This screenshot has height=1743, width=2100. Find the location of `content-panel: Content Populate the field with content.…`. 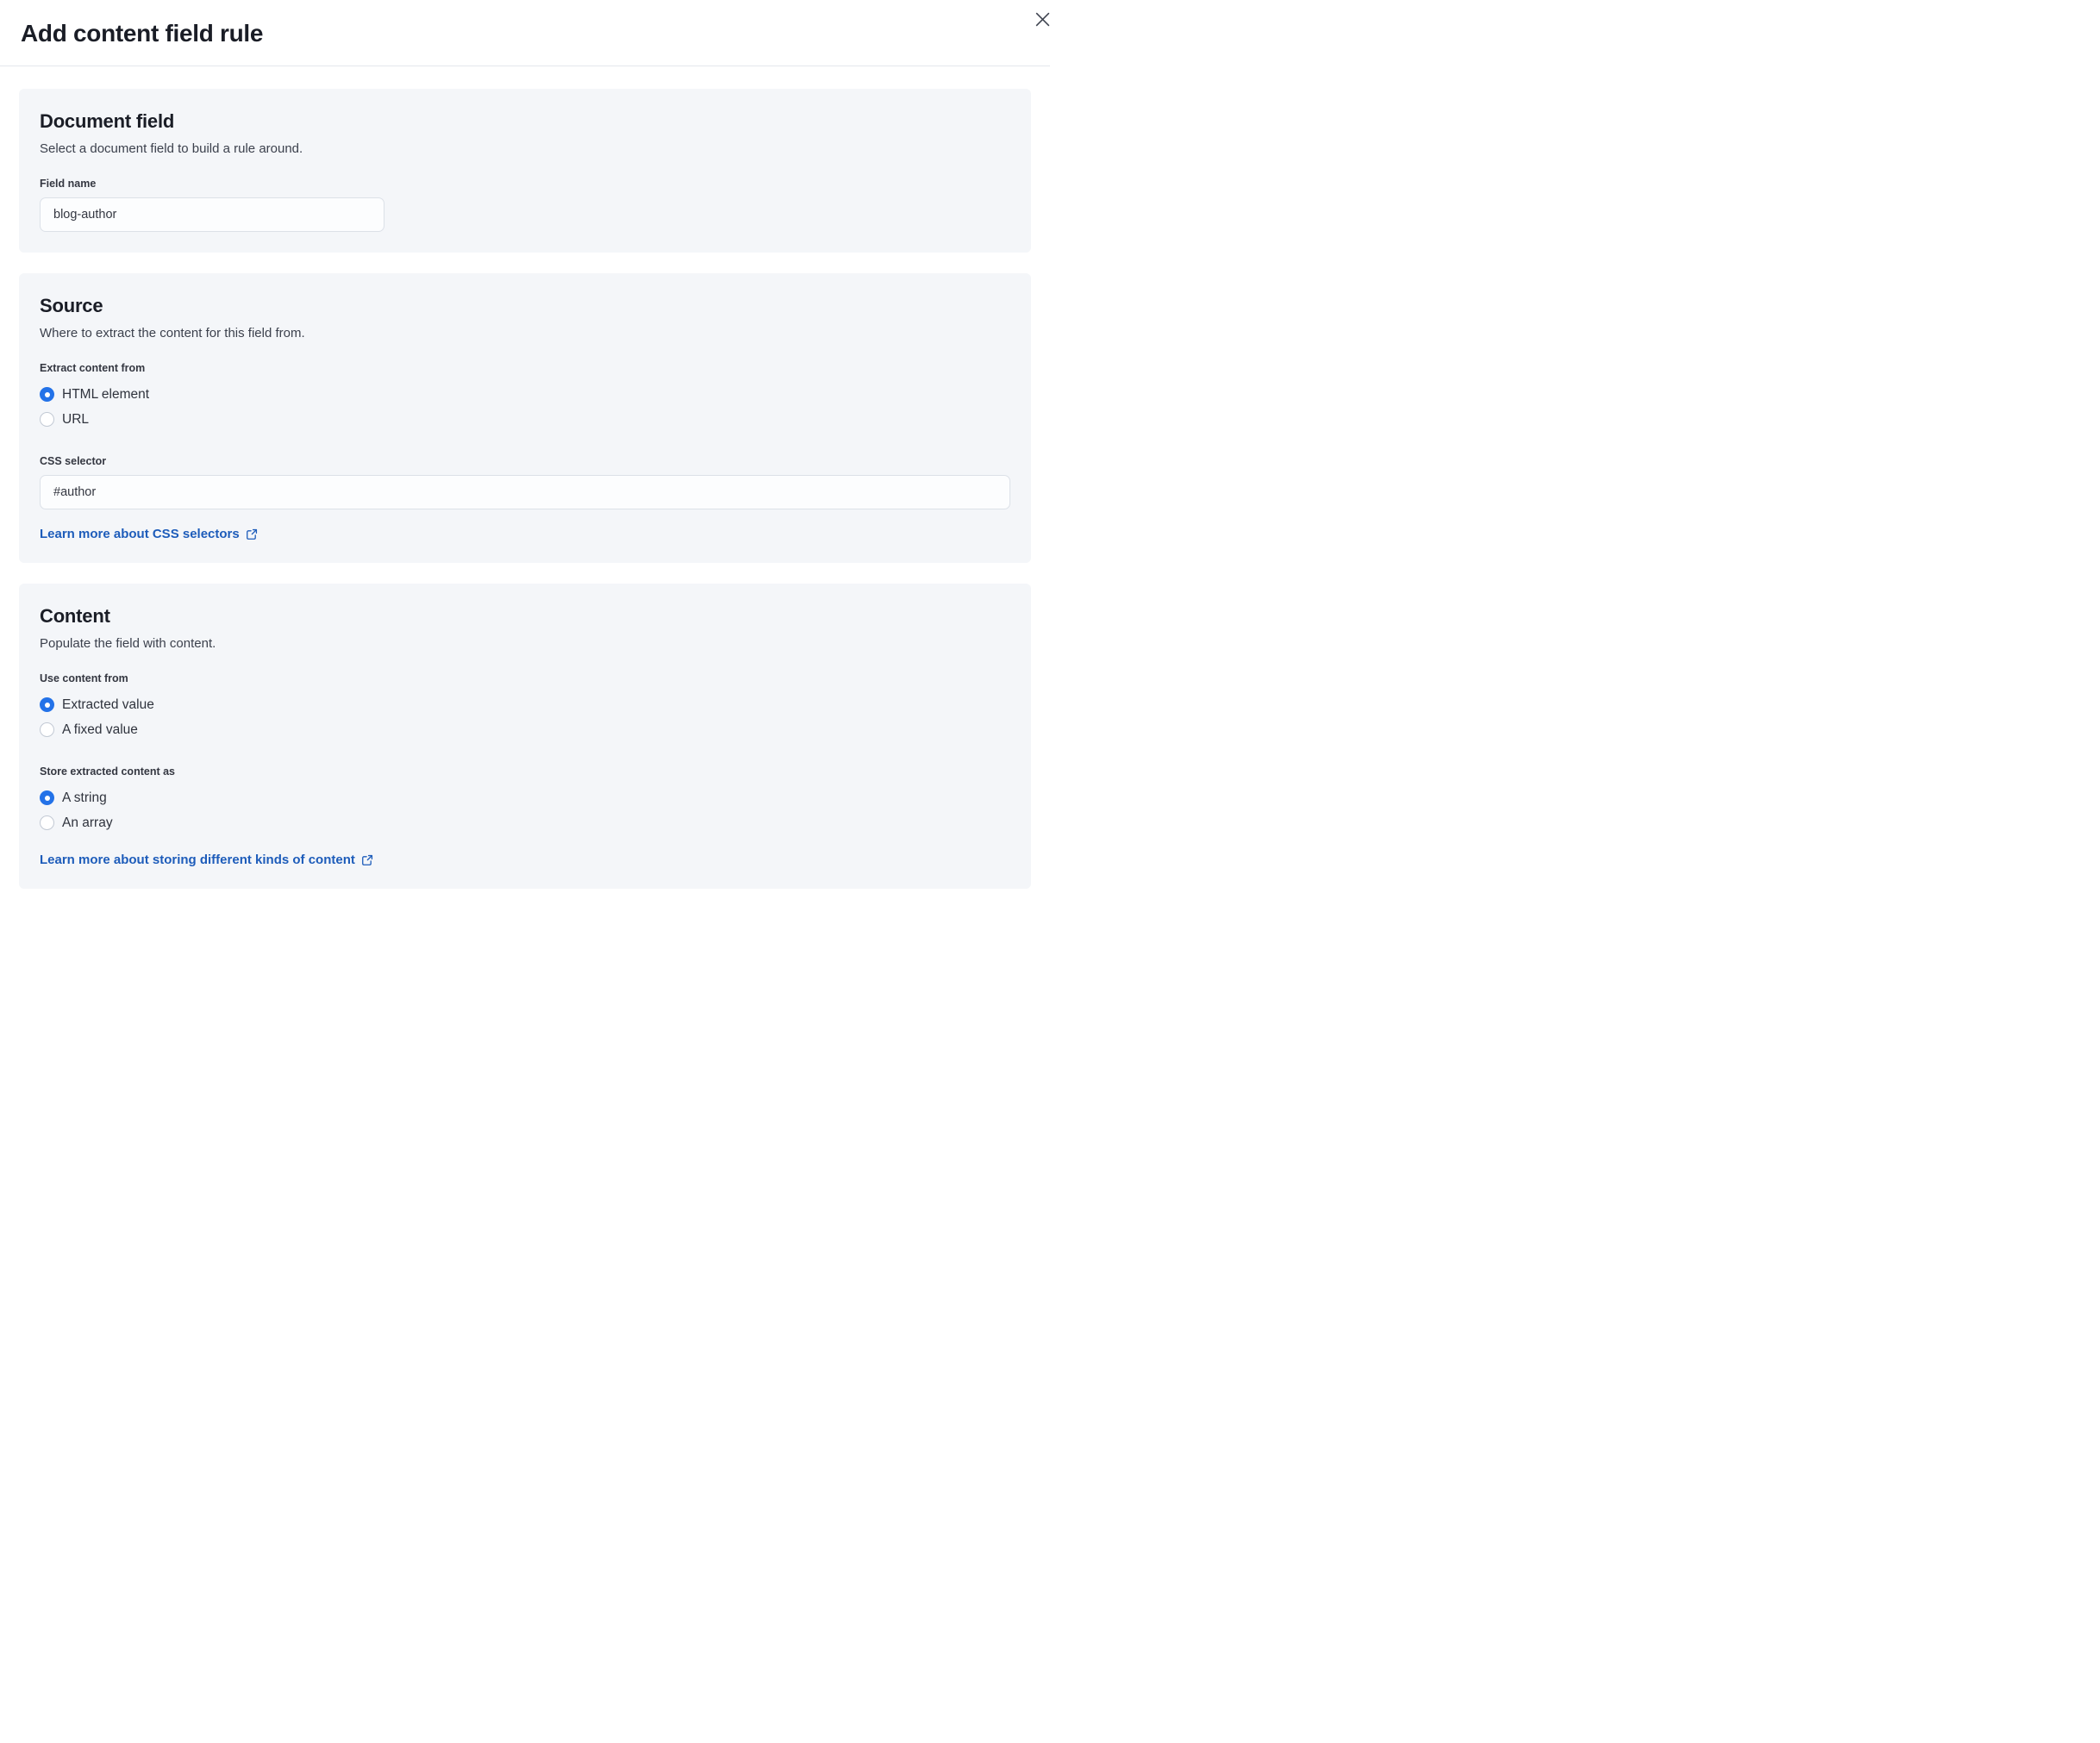

content-panel: Content Populate the field with content.… is located at coordinates (525, 736).